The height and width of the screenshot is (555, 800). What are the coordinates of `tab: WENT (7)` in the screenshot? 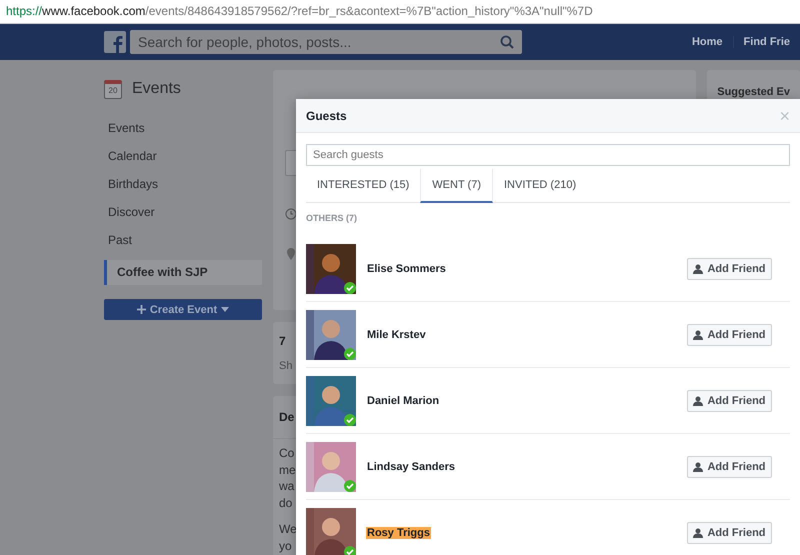 It's located at (456, 186).